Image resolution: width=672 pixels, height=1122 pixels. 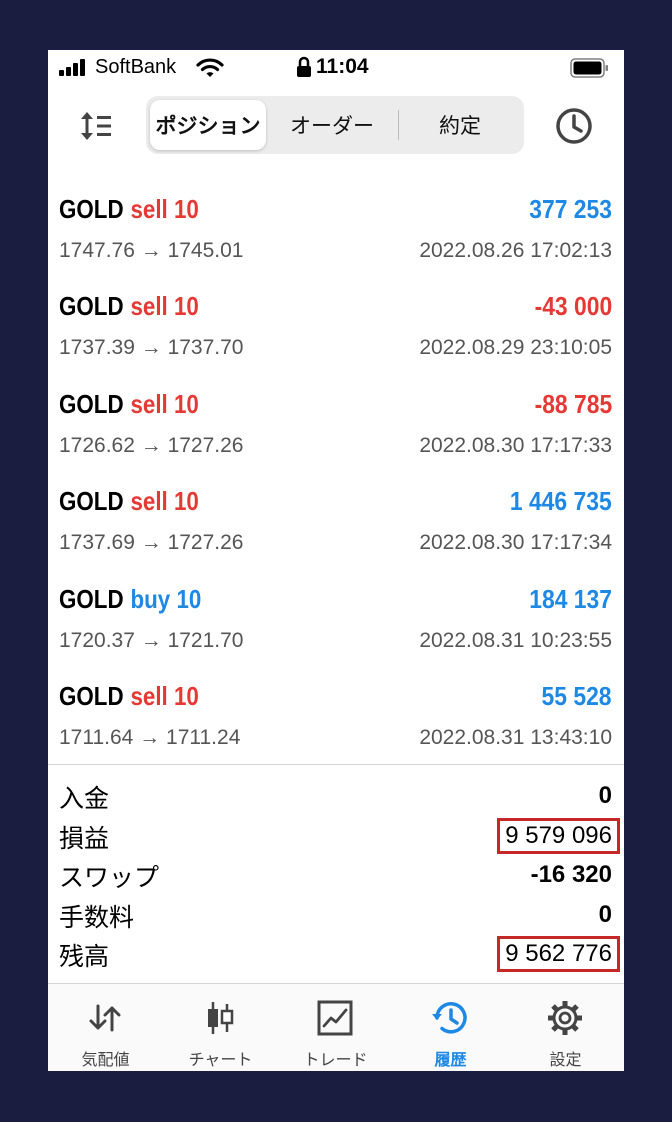 What do you see at coordinates (605, 795) in the screenshot?
I see `deposit-value: 0` at bounding box center [605, 795].